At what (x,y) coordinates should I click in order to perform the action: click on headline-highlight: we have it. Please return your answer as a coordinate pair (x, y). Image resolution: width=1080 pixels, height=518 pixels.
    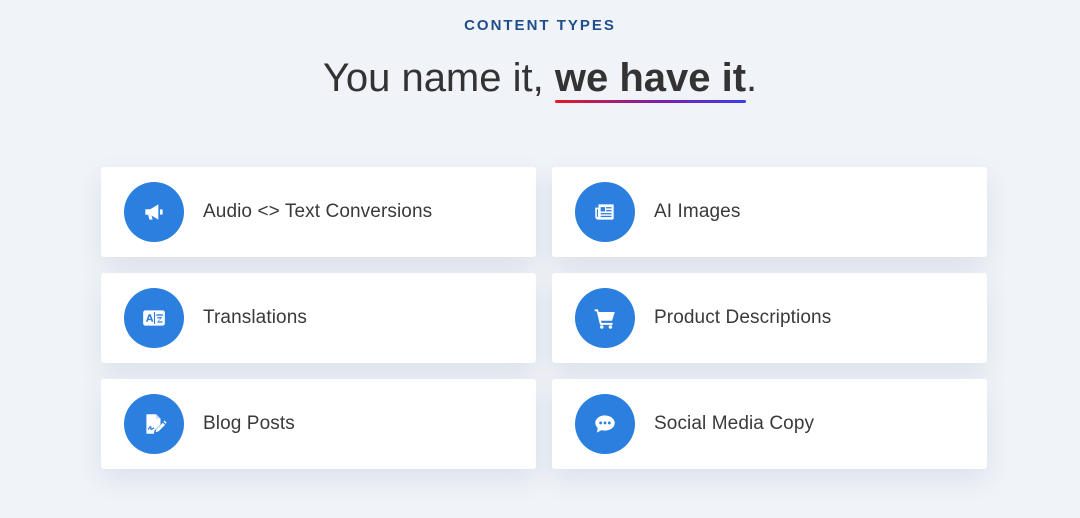
    Looking at the image, I should click on (650, 78).